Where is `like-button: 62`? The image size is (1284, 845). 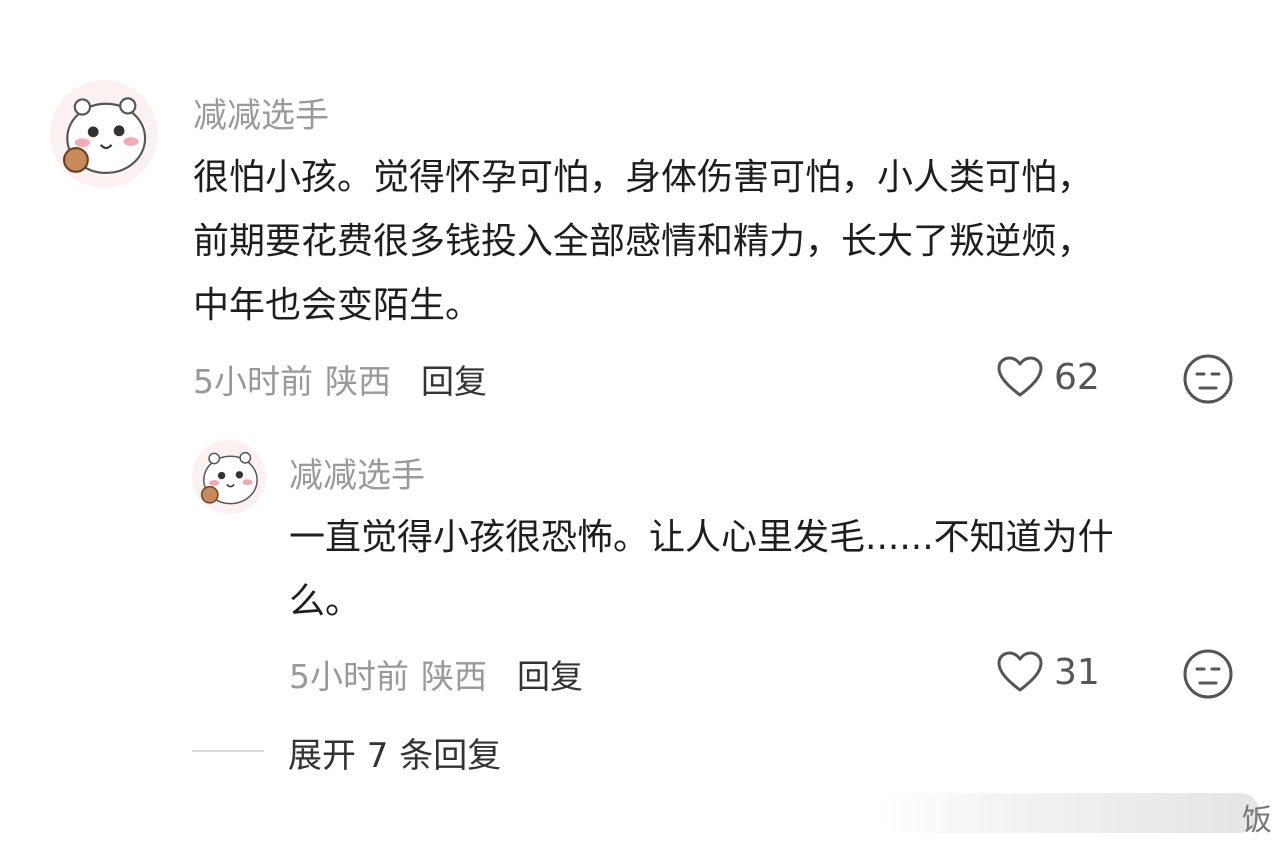 like-button: 62 is located at coordinates (1048, 377).